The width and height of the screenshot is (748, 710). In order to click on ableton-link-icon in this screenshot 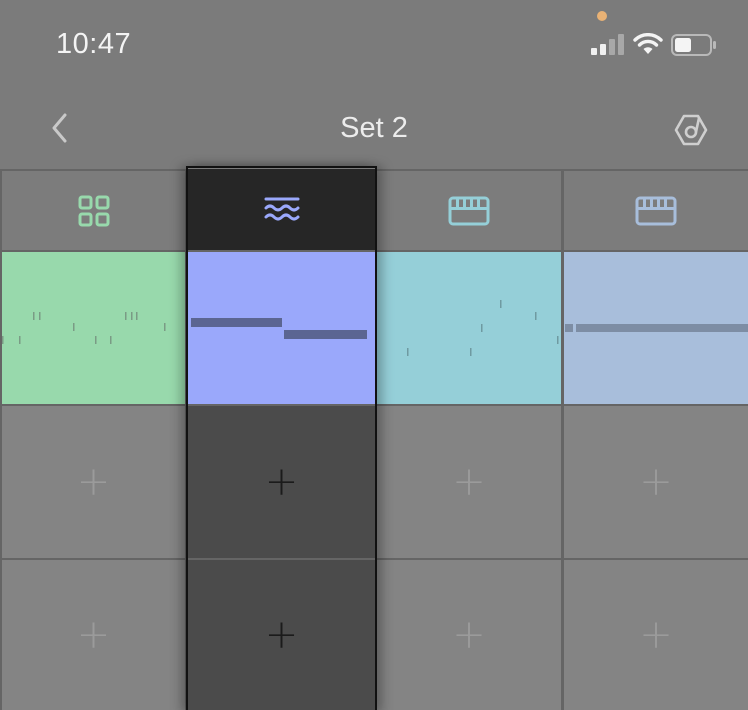, I will do `click(691, 130)`.